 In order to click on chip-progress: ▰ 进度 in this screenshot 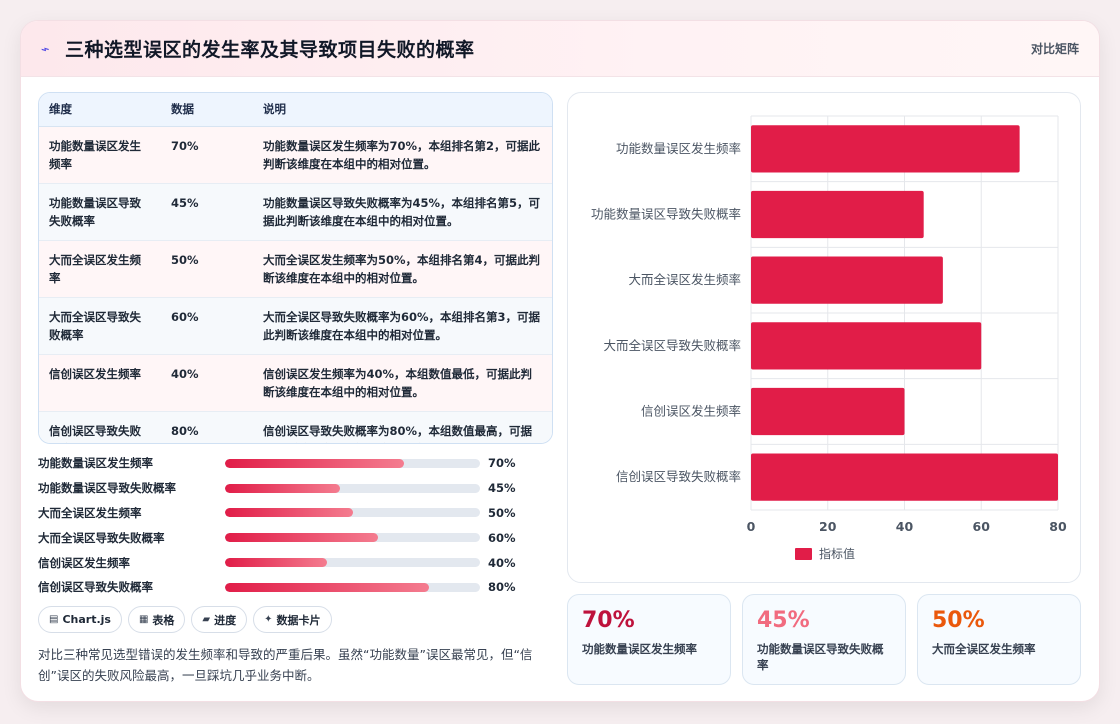, I will do `click(219, 619)`.